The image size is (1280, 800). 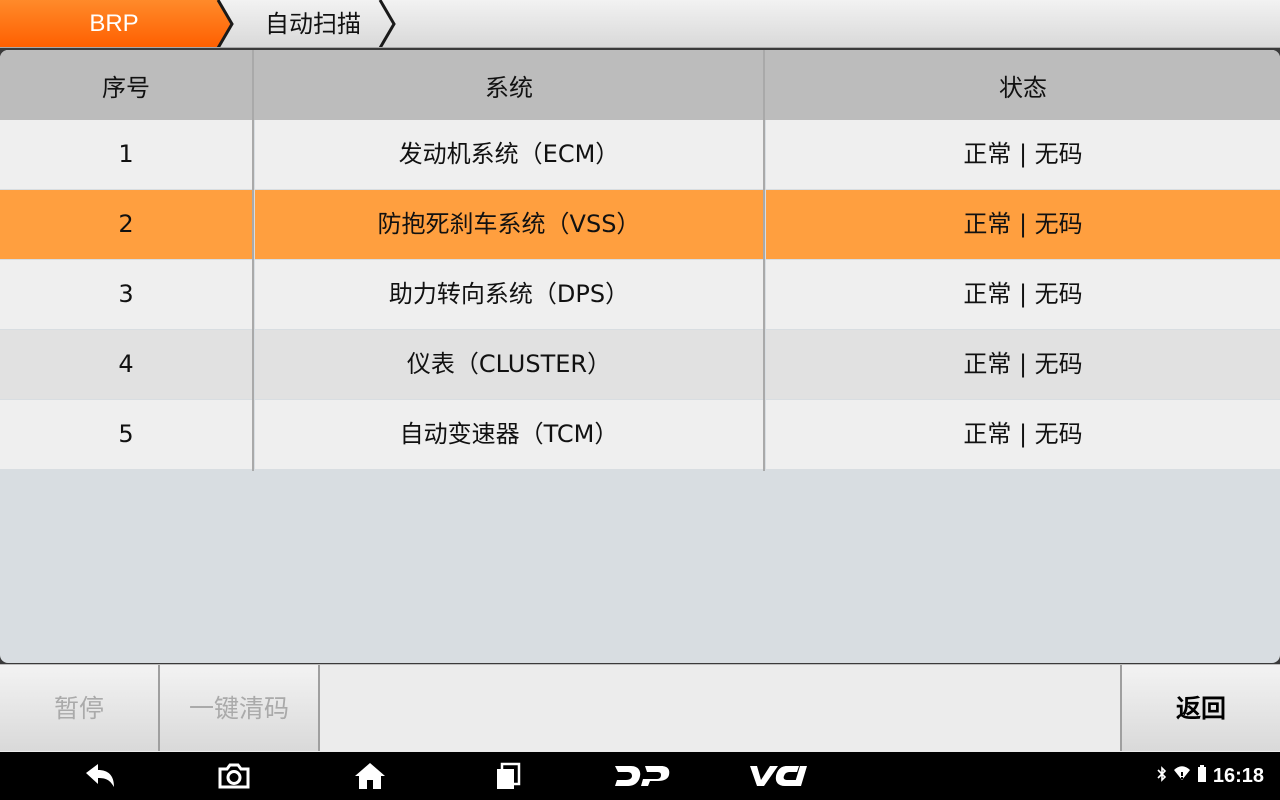 I want to click on table-row: 1 发动机系统（ECM） 正常 | 无码, so click(x=640, y=155).